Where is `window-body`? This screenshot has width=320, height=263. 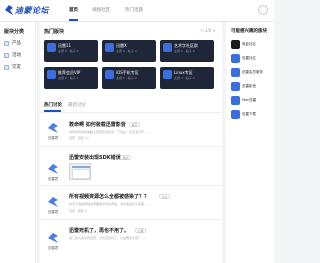 window-body is located at coordinates (81, 174).